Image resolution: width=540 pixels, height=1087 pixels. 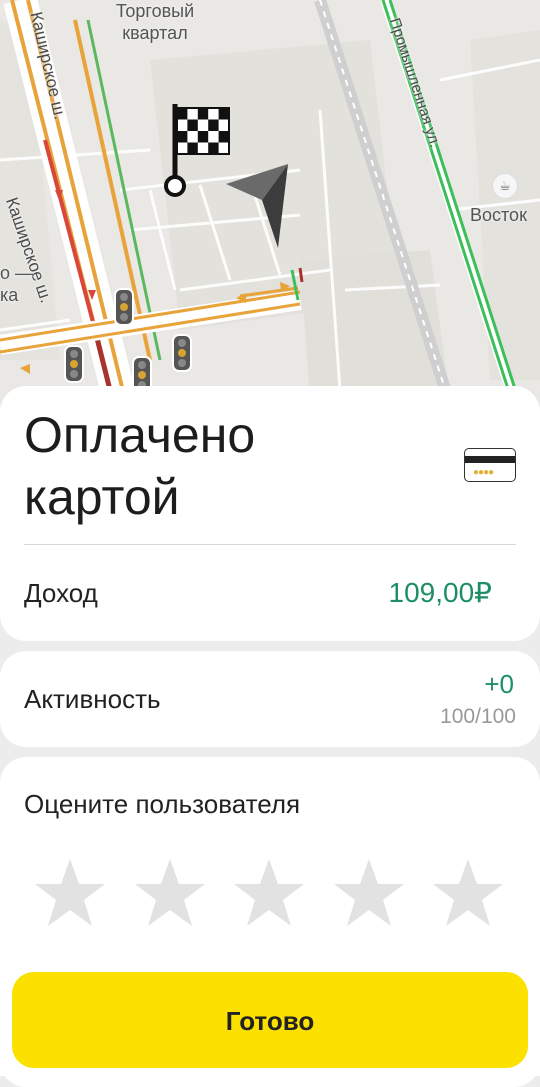 I want to click on rating-title: Оцените пользователя, so click(x=162, y=804).